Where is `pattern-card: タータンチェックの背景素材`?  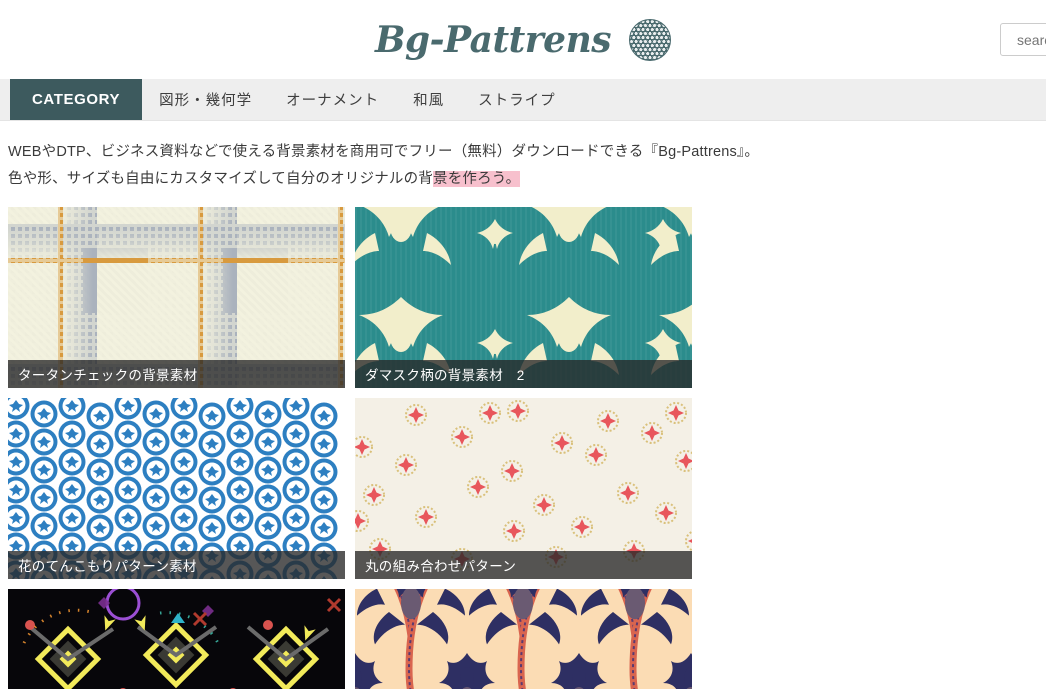 pattern-card: タータンチェックの背景素材 is located at coordinates (176, 297).